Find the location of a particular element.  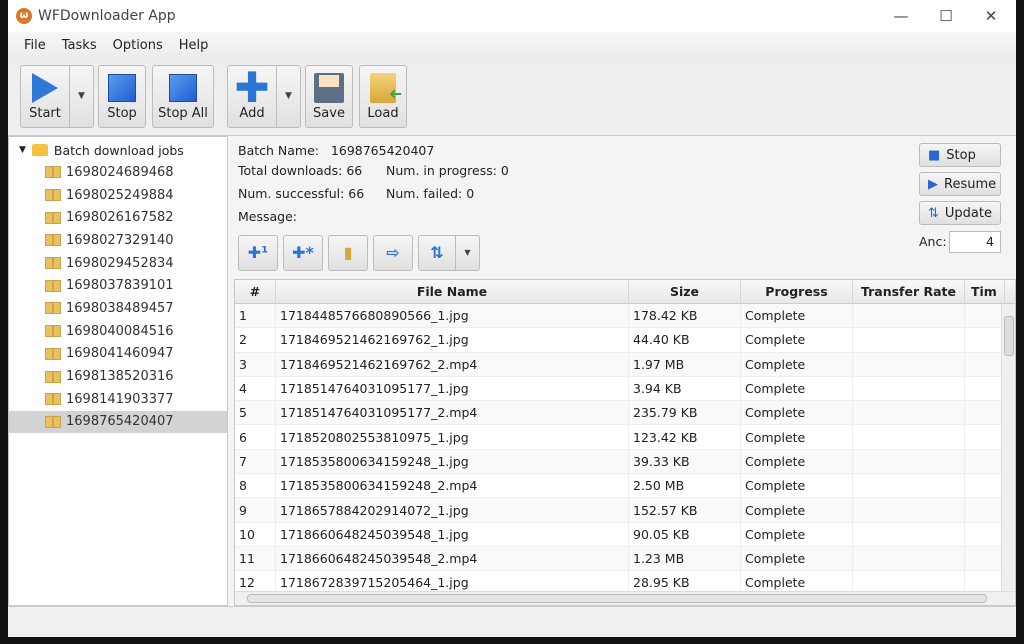

save-button: Save is located at coordinates (329, 96).